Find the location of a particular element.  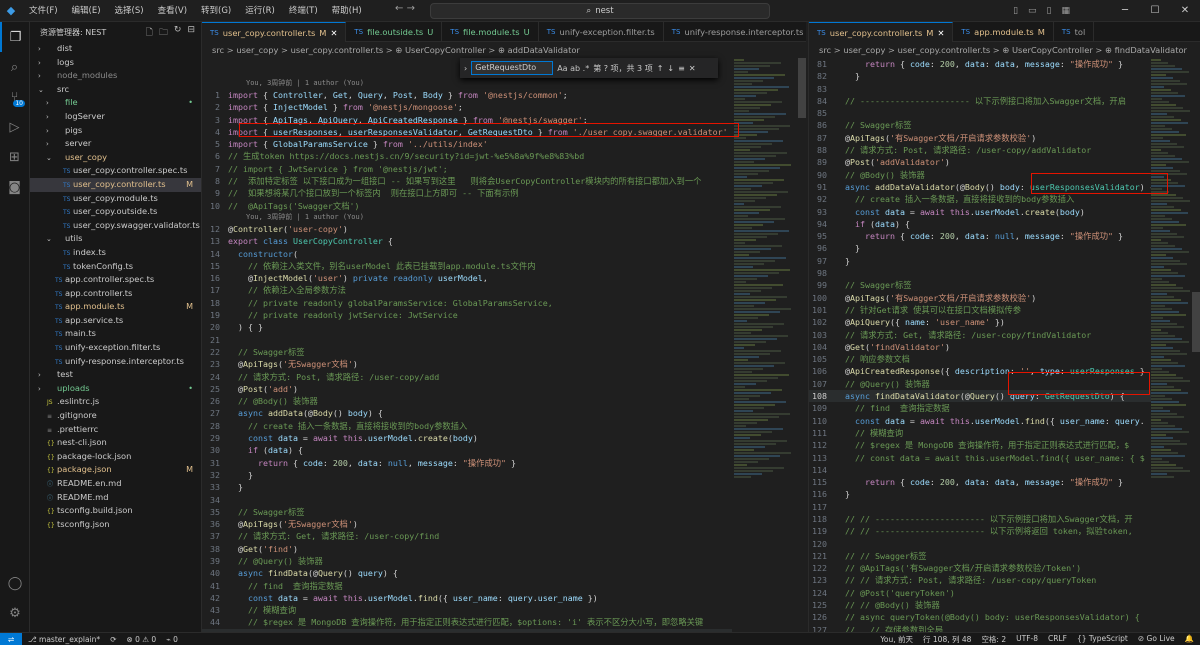

eol: CRLF is located at coordinates (1057, 639).